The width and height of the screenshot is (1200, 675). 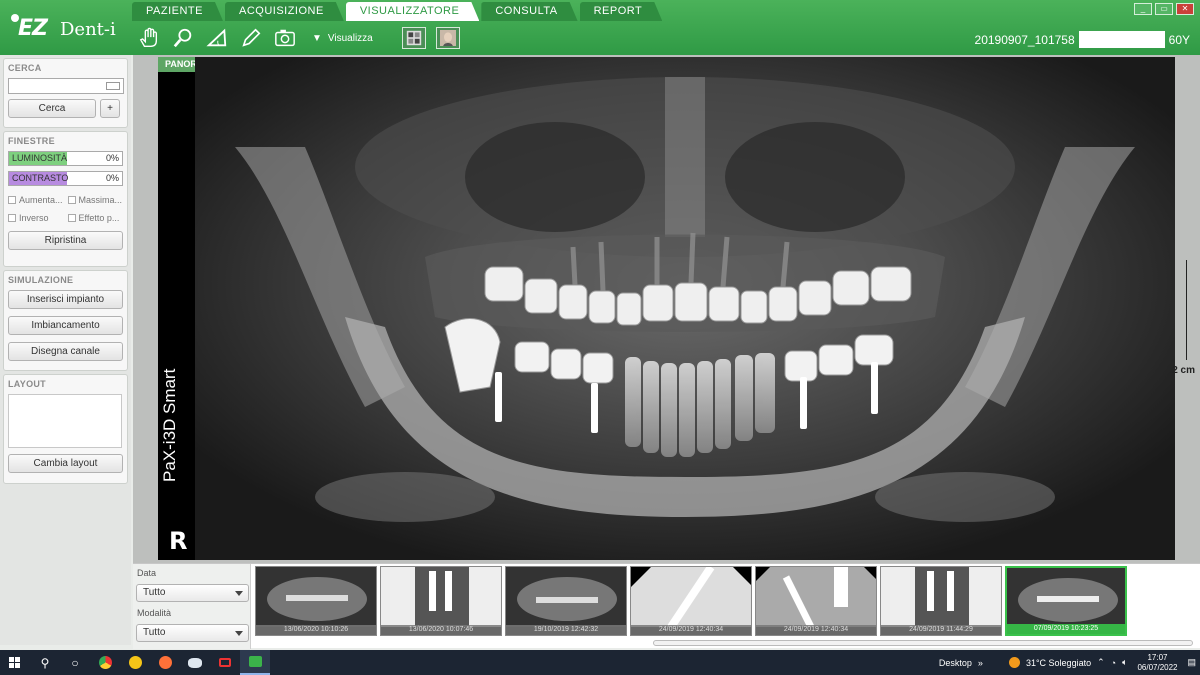 I want to click on compare-grid-icon, so click(x=414, y=38).